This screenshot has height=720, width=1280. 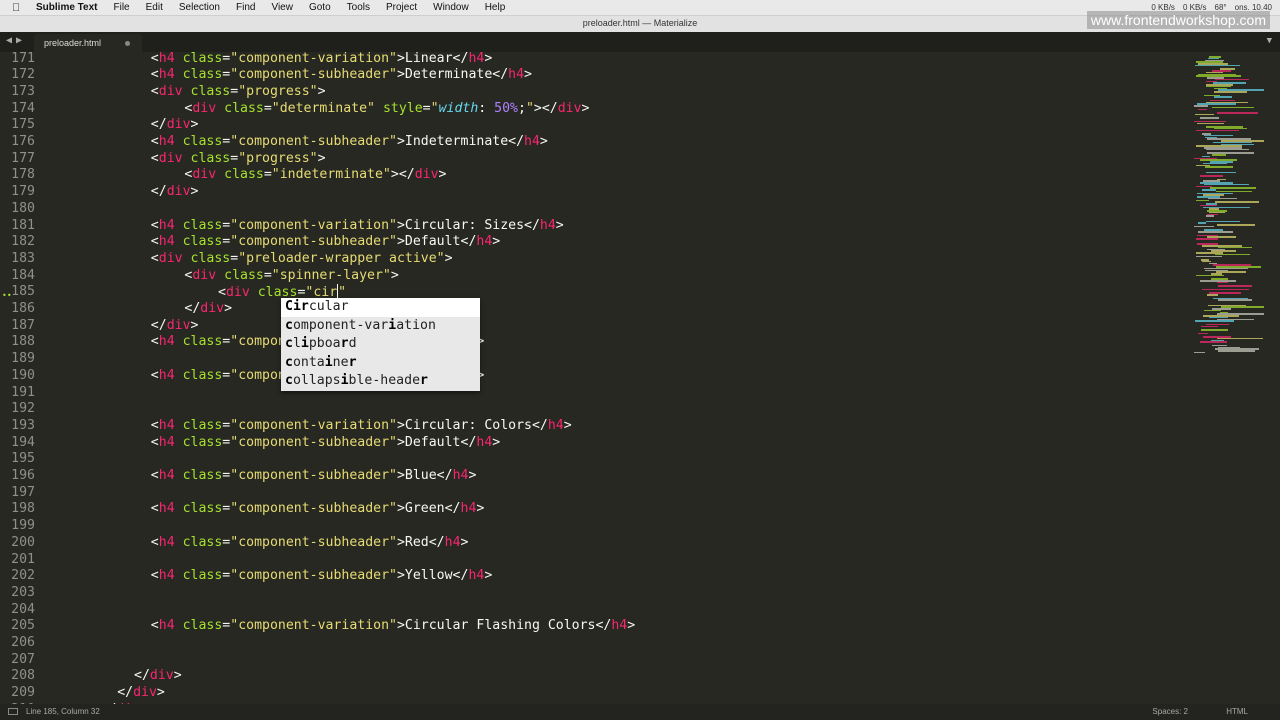 I want to click on menu-window: Window, so click(x=451, y=7).